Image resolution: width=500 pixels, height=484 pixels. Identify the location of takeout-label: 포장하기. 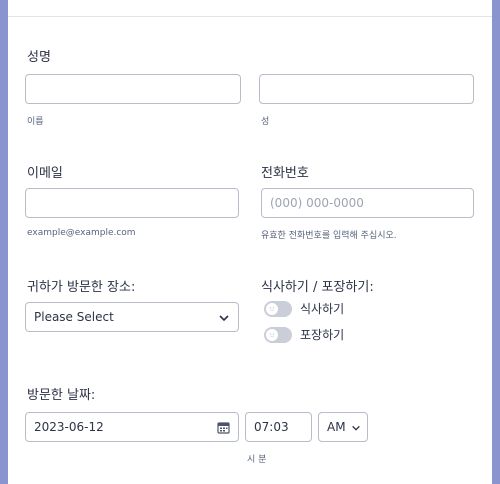
(322, 335).